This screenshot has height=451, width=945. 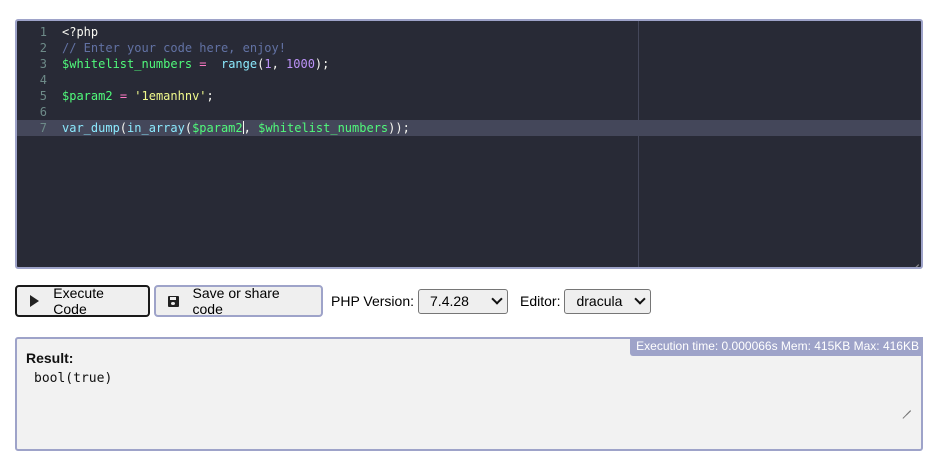 What do you see at coordinates (43, 64) in the screenshot?
I see `line-number: 3` at bounding box center [43, 64].